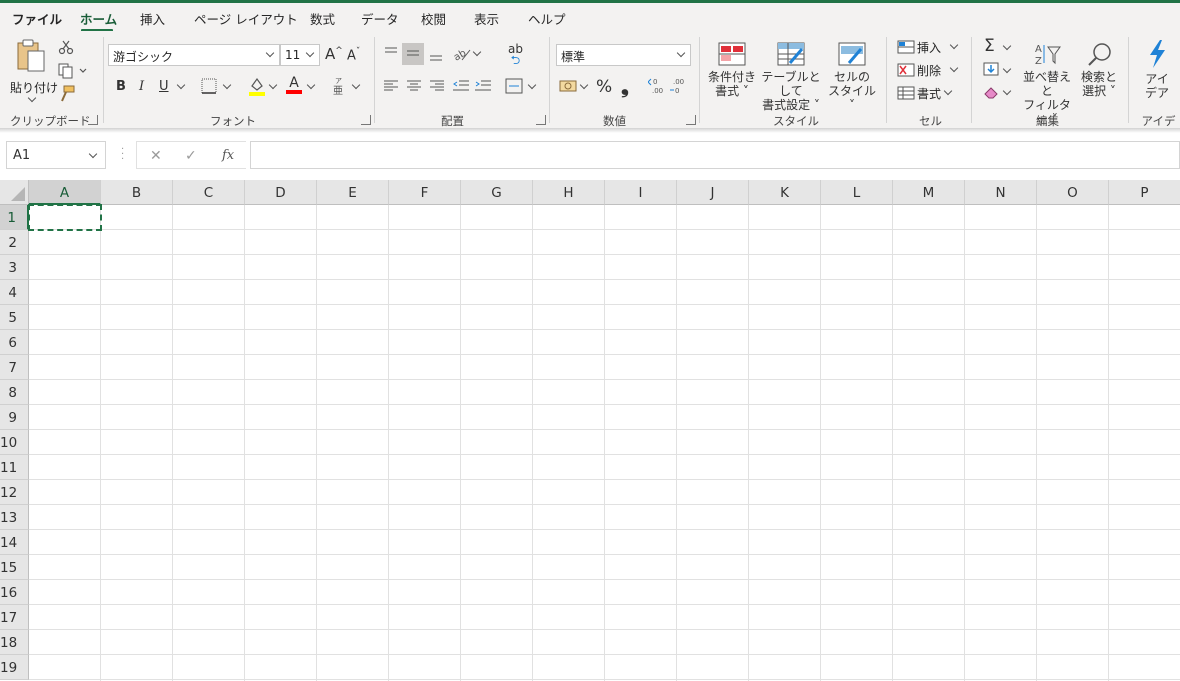 This screenshot has width=1180, height=681. What do you see at coordinates (65, 217) in the screenshot?
I see `active-cell-a1` at bounding box center [65, 217].